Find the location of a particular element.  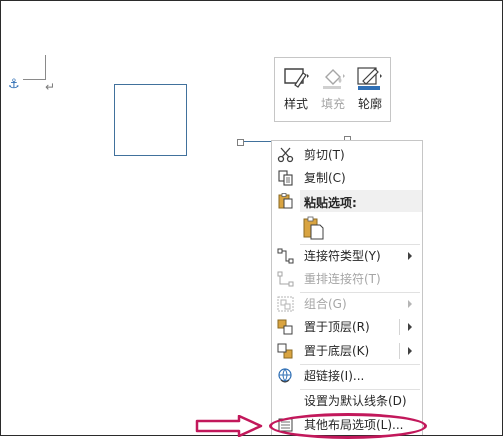

copy-icon is located at coordinates (285, 178).